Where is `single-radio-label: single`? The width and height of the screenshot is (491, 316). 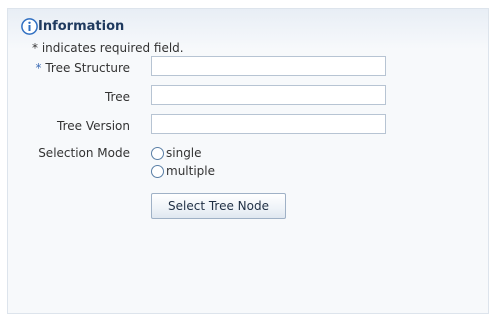 single-radio-label: single is located at coordinates (184, 153).